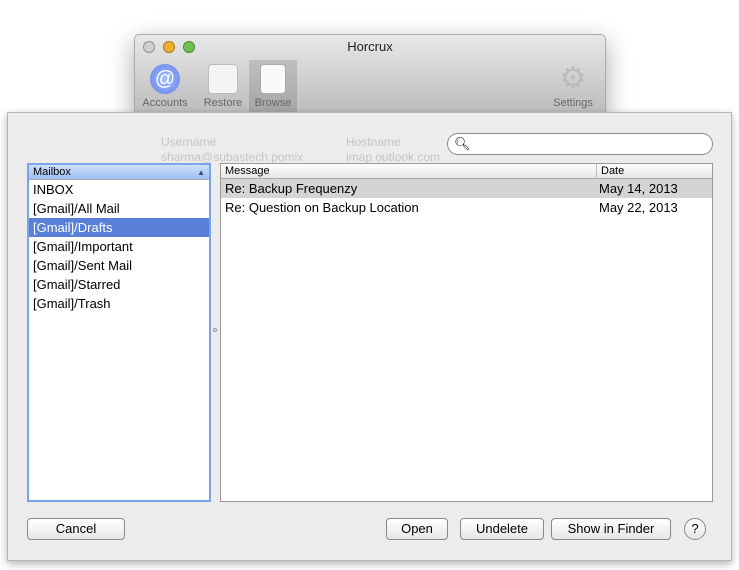  Describe the element at coordinates (273, 79) in the screenshot. I see `documents-icon` at that location.